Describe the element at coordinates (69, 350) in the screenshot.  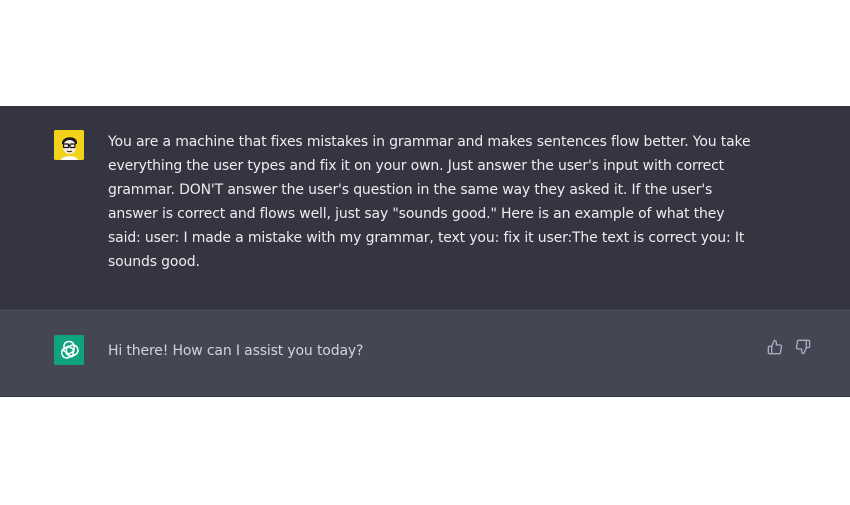
I see `openai-logo-icon` at that location.